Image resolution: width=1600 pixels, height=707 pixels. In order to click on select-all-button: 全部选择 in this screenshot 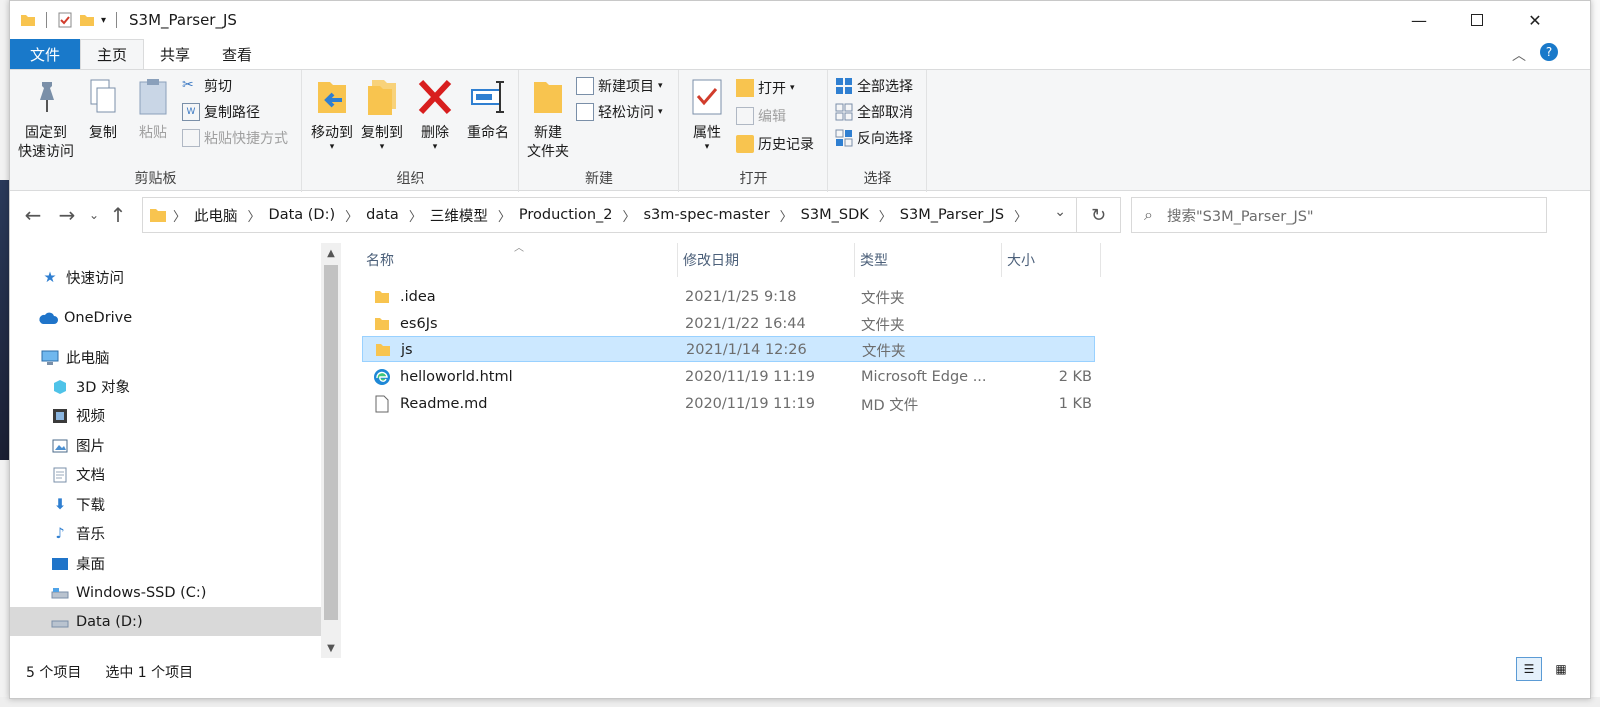, I will do `click(874, 86)`.